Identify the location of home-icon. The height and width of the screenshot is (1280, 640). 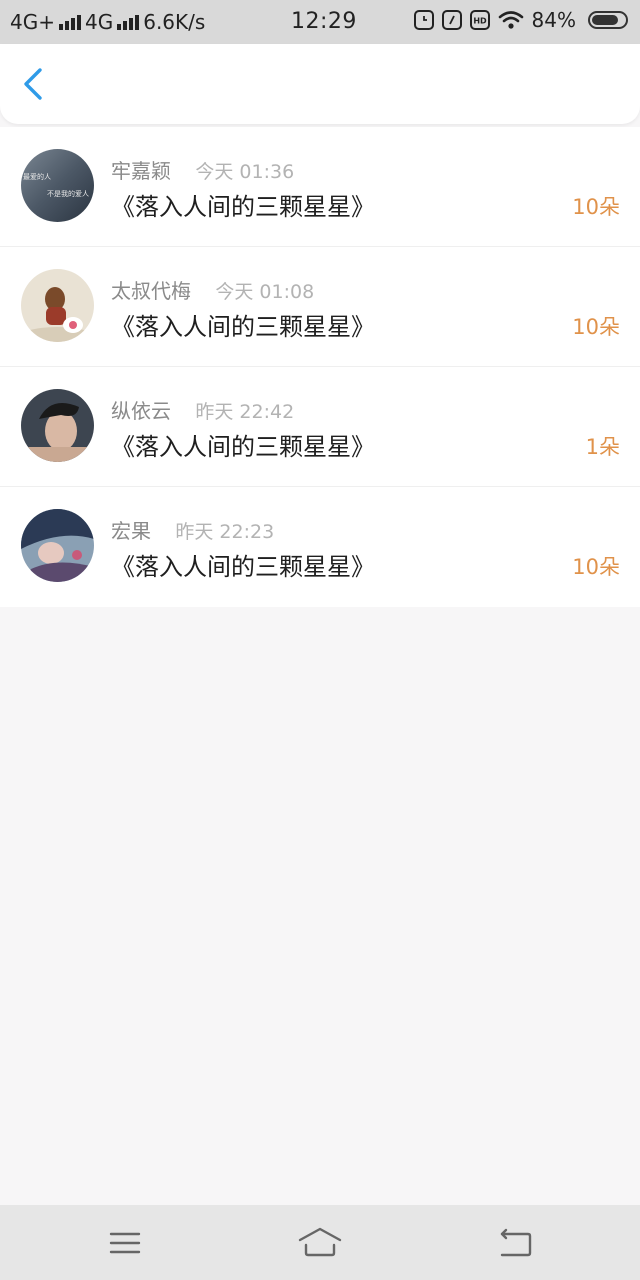
(320, 1242).